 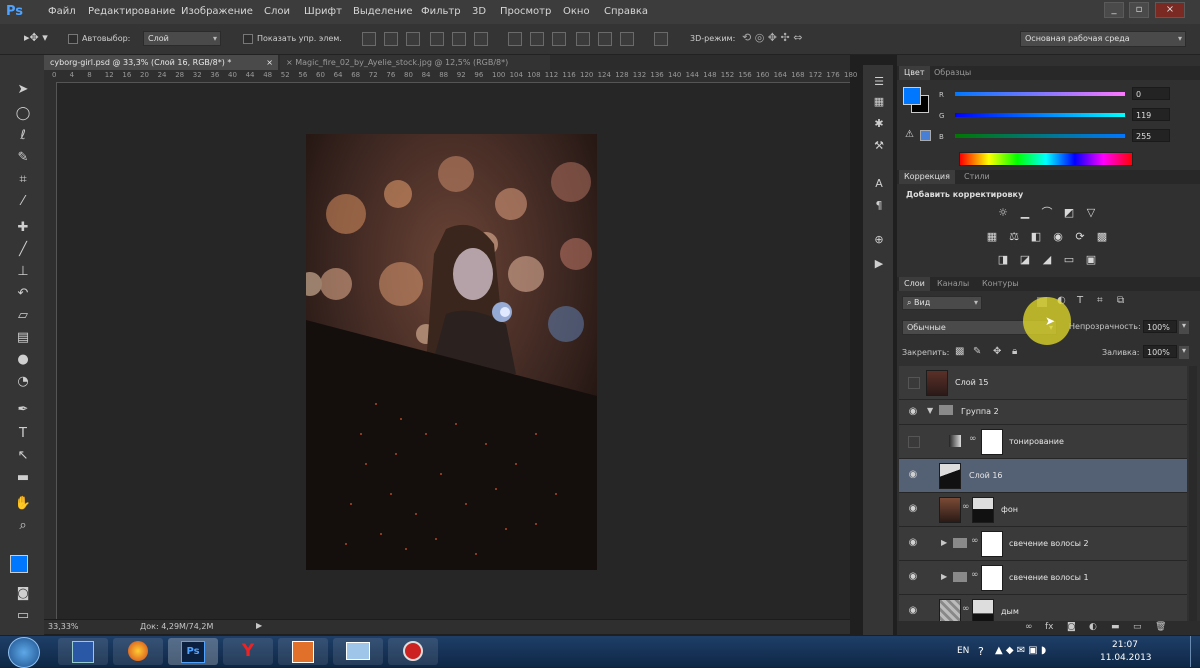 What do you see at coordinates (981, 651) in the screenshot?
I see `help-tray-icon: ?` at bounding box center [981, 651].